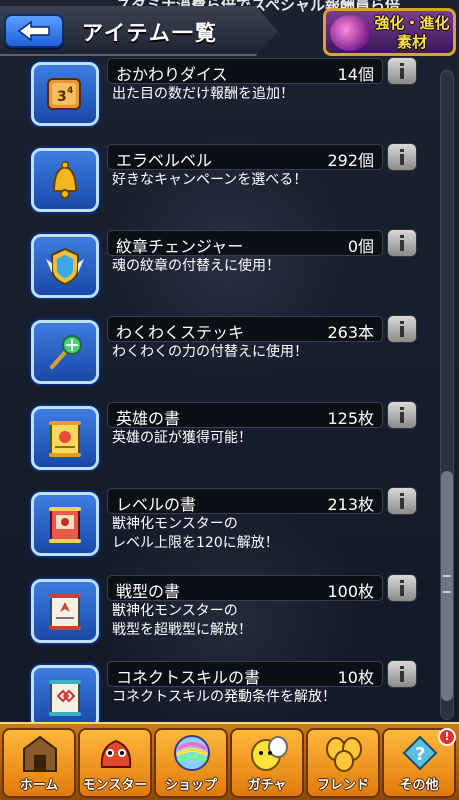  Describe the element at coordinates (245, 588) in the screenshot. I see `item-name-bar: 戦型の書 100枚` at that location.